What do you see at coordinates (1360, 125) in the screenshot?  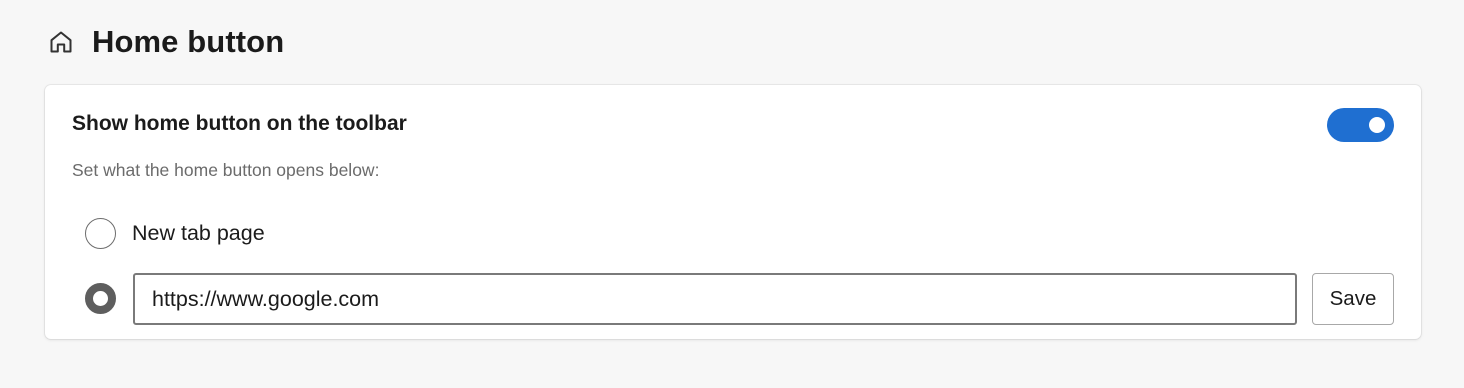 I see `show-home-button-toggle` at bounding box center [1360, 125].